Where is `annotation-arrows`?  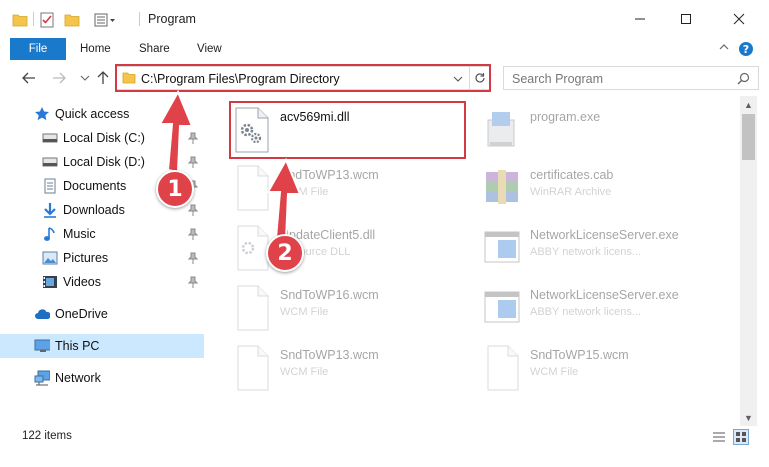
annotation-arrows is located at coordinates (230, 165).